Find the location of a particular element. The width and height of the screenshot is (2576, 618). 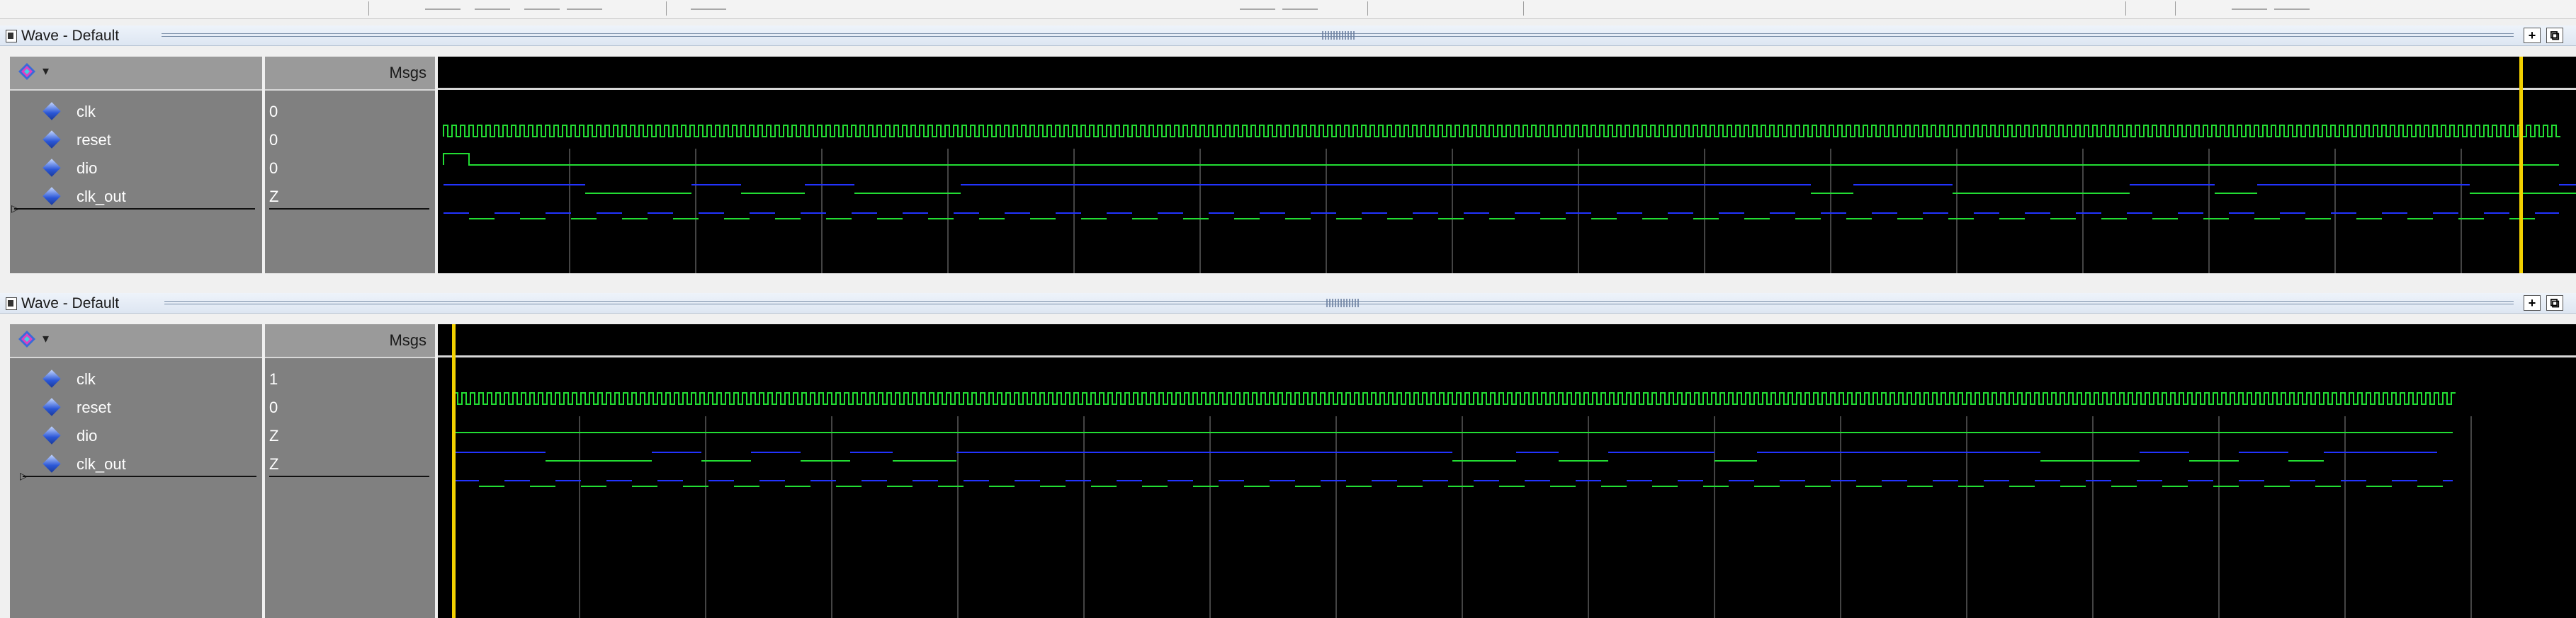

previous-pane-strip is located at coordinates (1288, 10).